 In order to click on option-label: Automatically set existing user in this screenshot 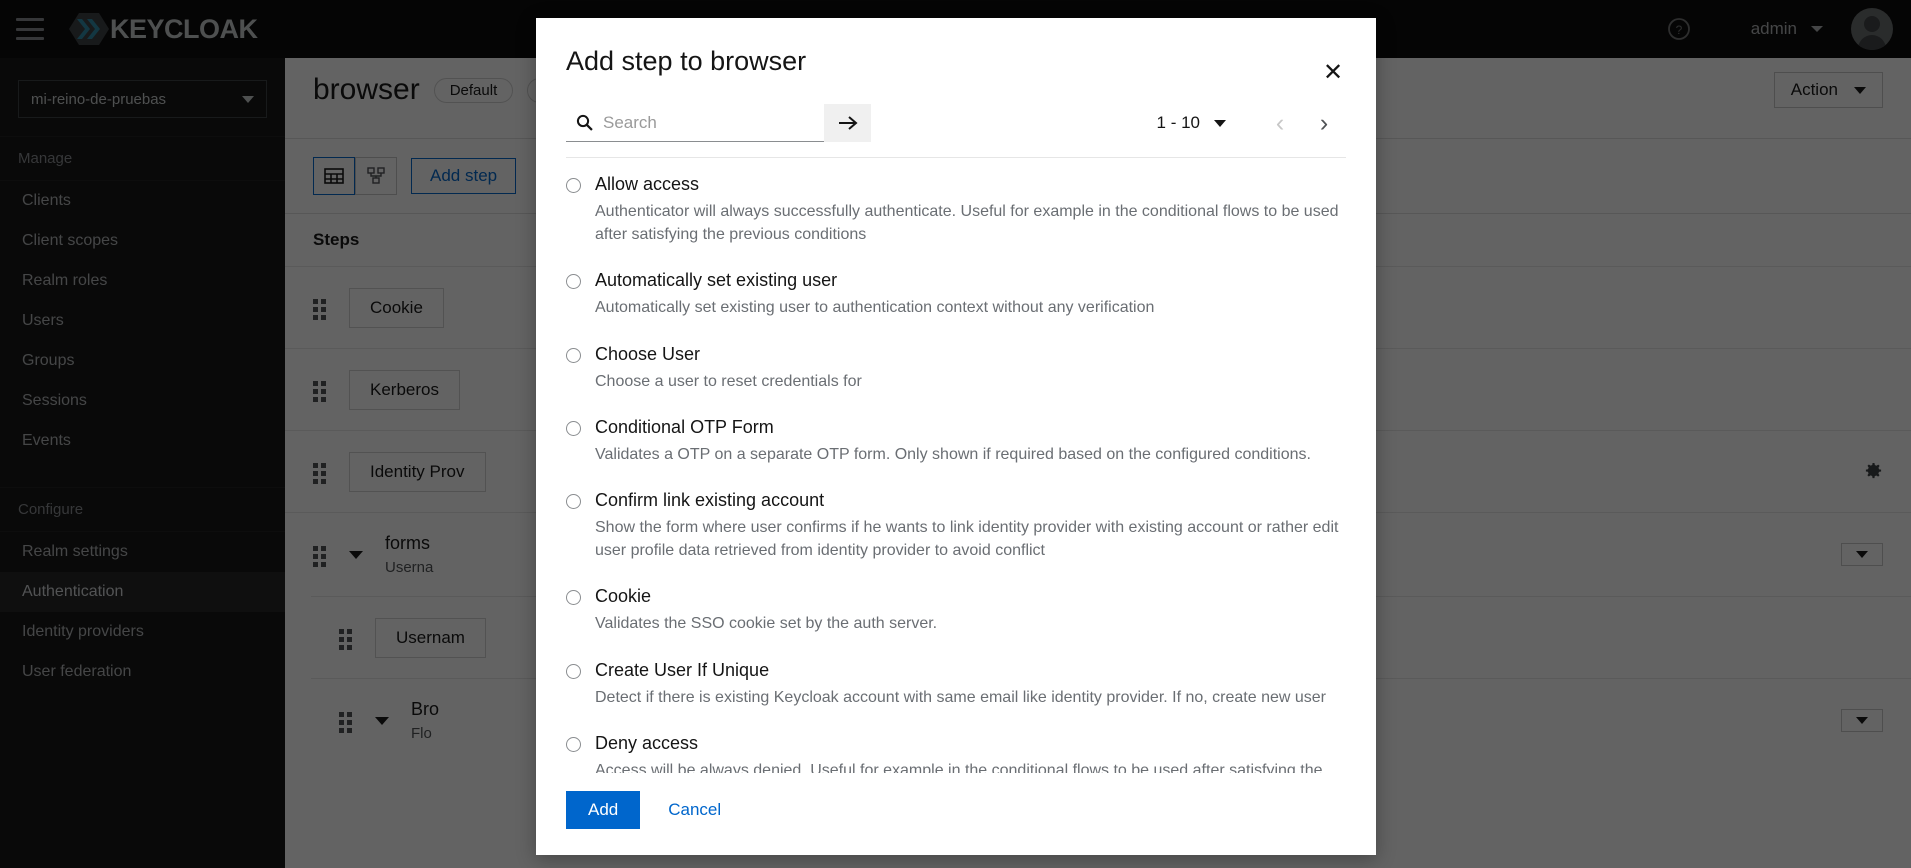, I will do `click(716, 280)`.